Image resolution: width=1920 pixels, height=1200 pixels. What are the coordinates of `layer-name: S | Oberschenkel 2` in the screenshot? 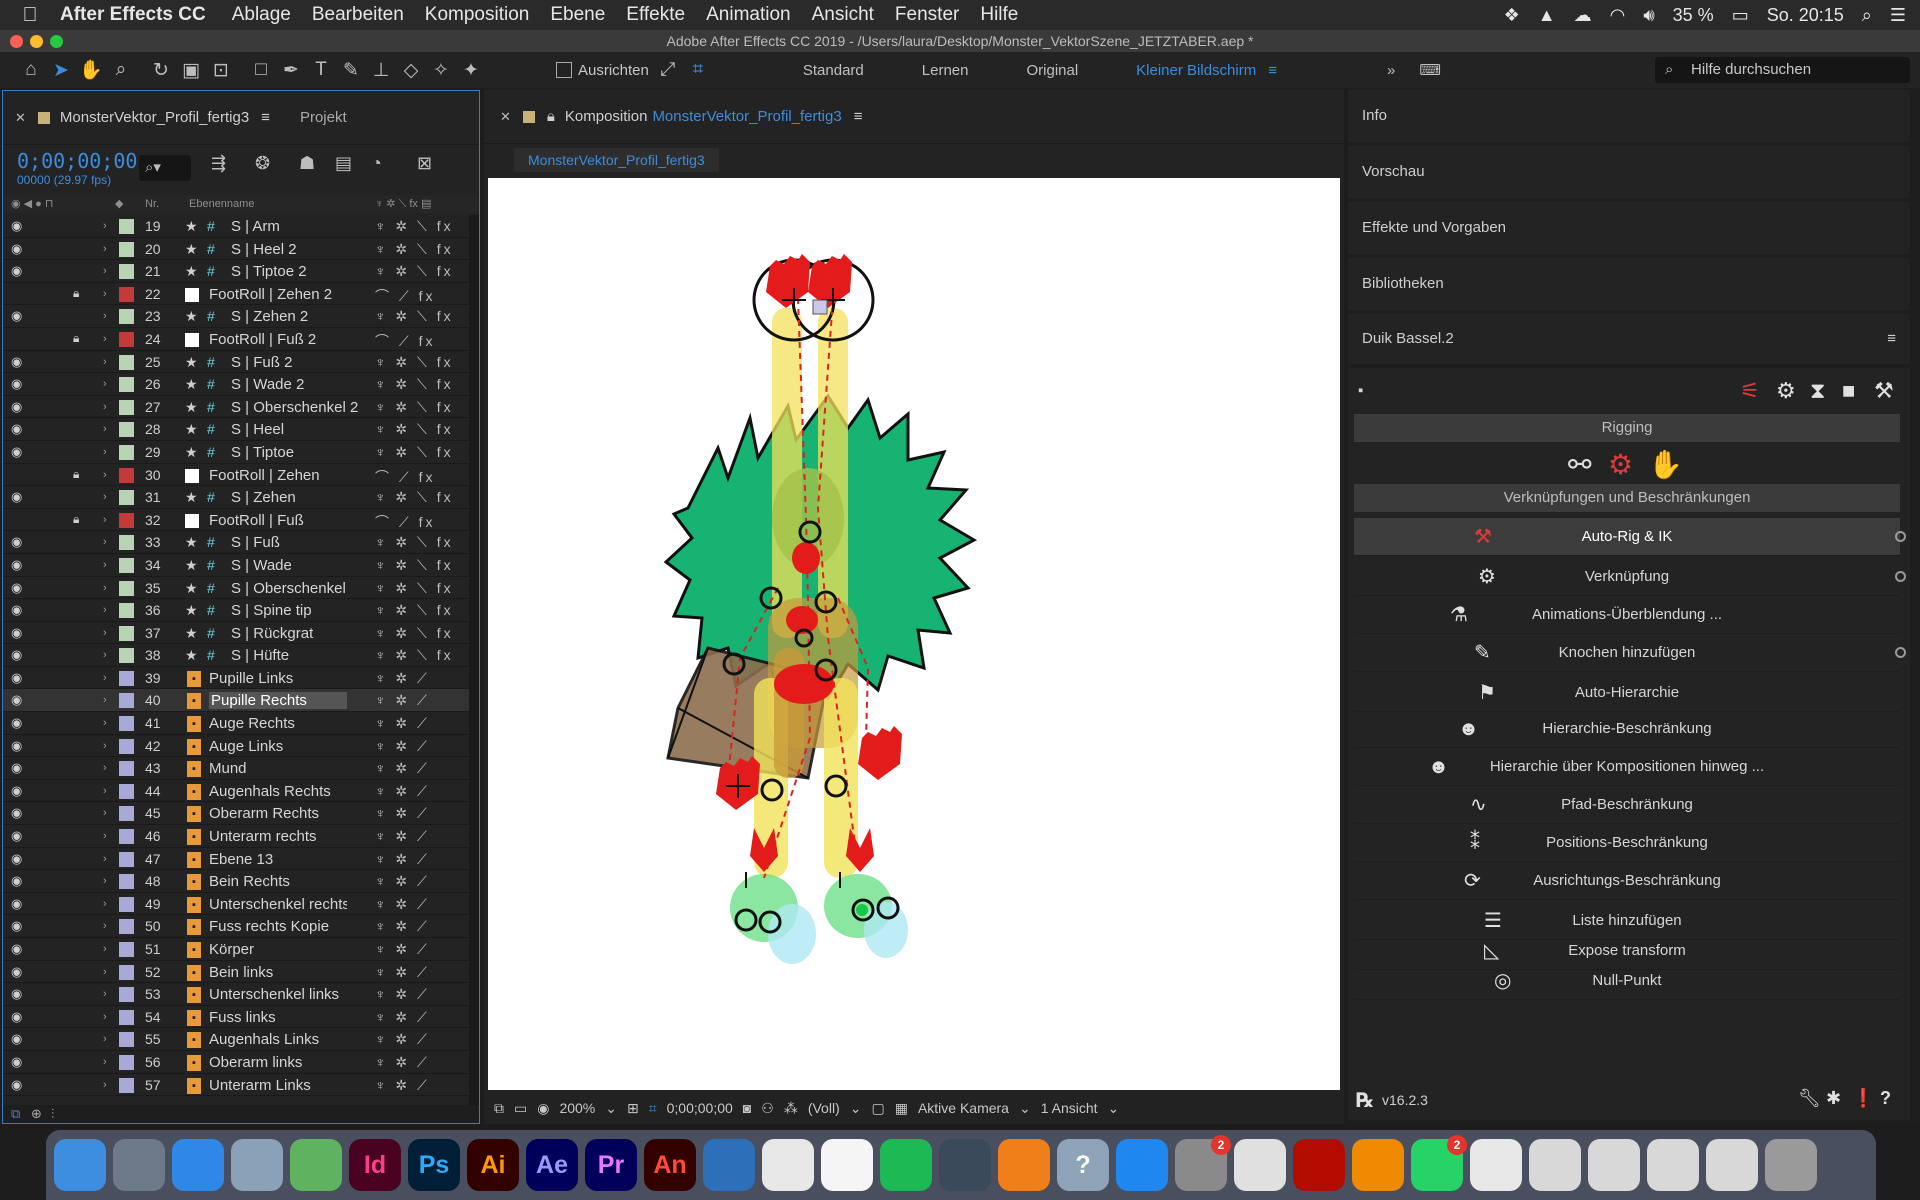 It's located at (300, 407).